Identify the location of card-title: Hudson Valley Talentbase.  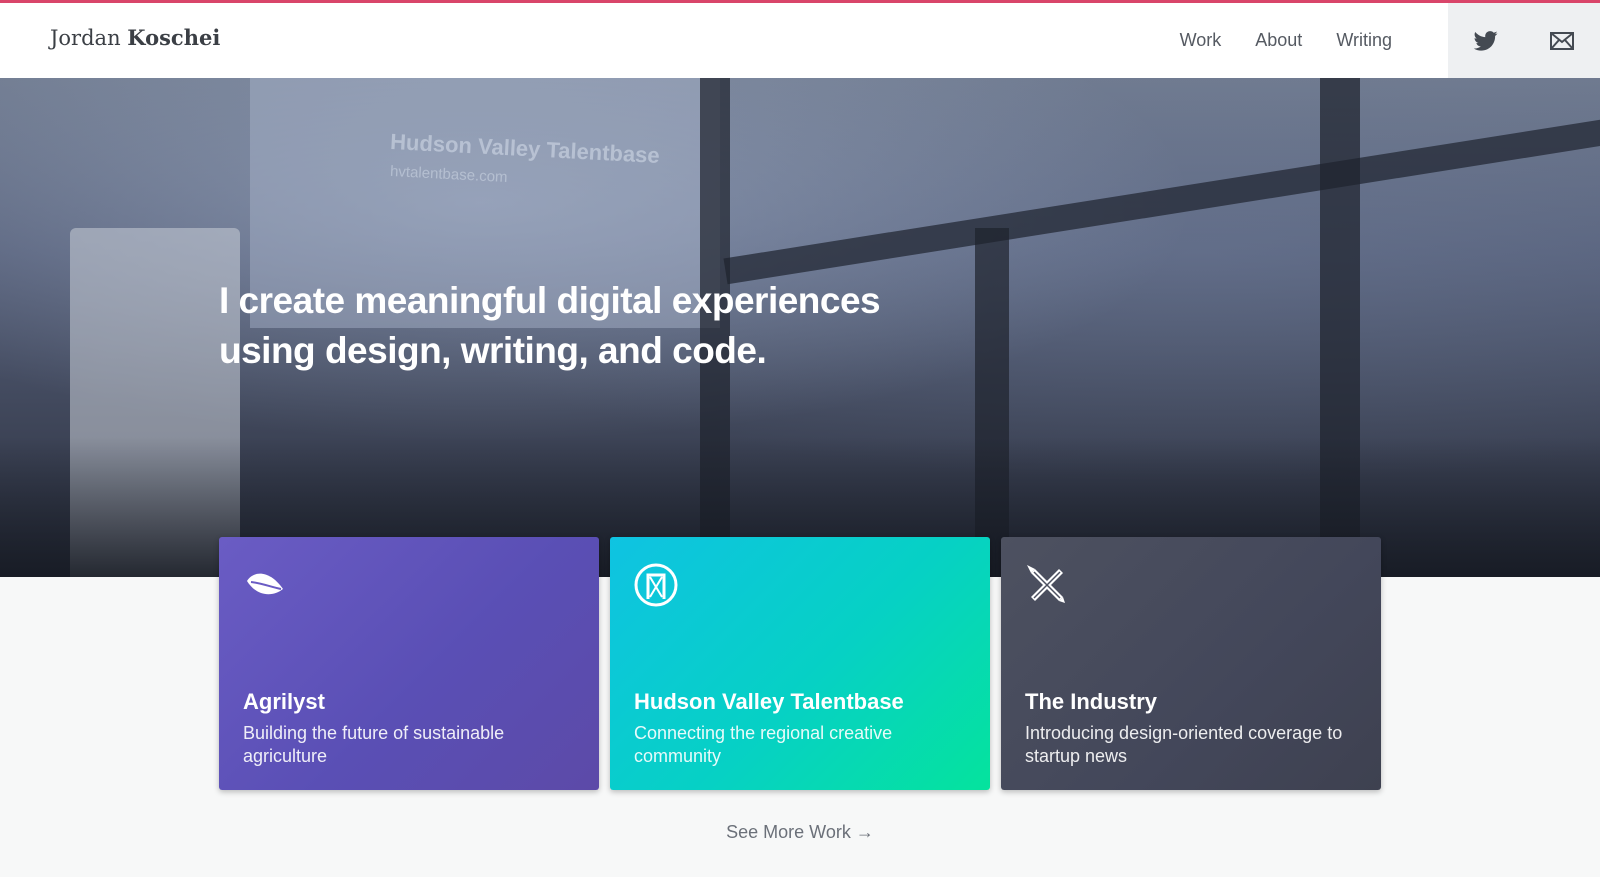
(769, 701).